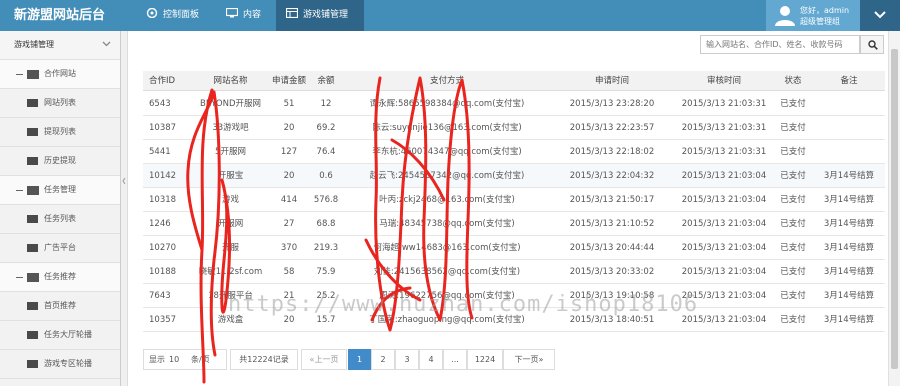 This screenshot has width=900, height=386. I want to click on brand-title: 新游盟网站后台, so click(68, 15).